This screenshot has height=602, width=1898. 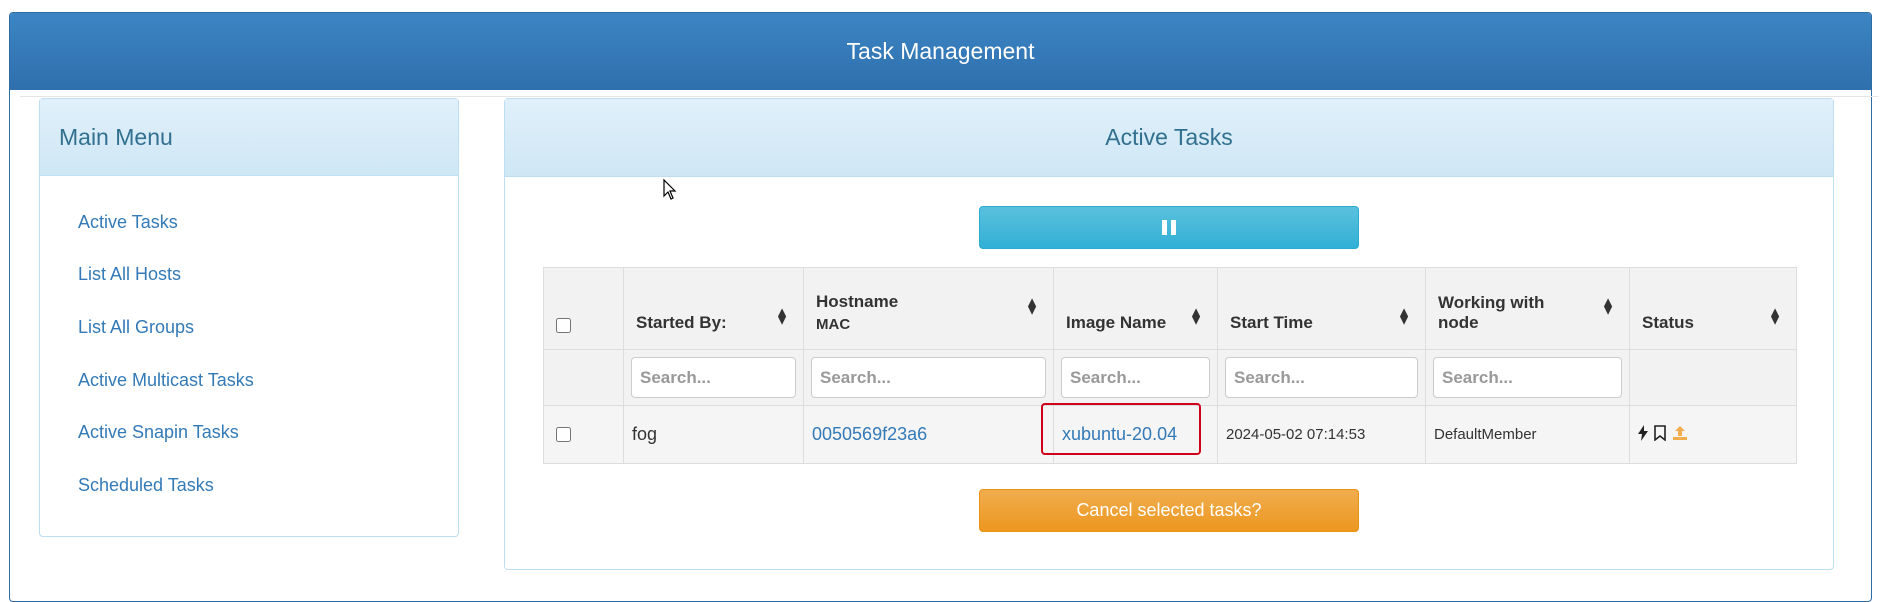 What do you see at coordinates (583, 434) in the screenshot?
I see `row-select-cell` at bounding box center [583, 434].